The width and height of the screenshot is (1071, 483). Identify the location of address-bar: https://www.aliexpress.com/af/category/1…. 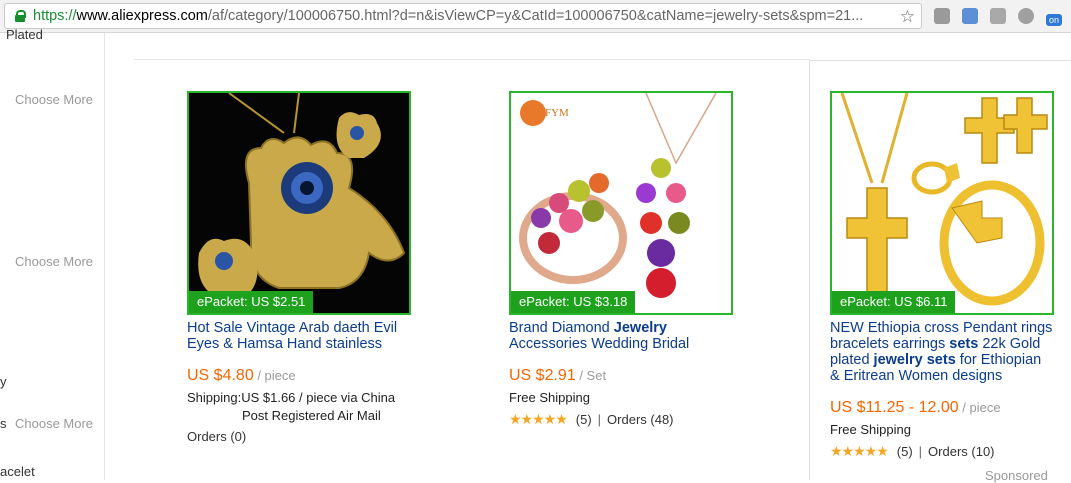
(463, 16).